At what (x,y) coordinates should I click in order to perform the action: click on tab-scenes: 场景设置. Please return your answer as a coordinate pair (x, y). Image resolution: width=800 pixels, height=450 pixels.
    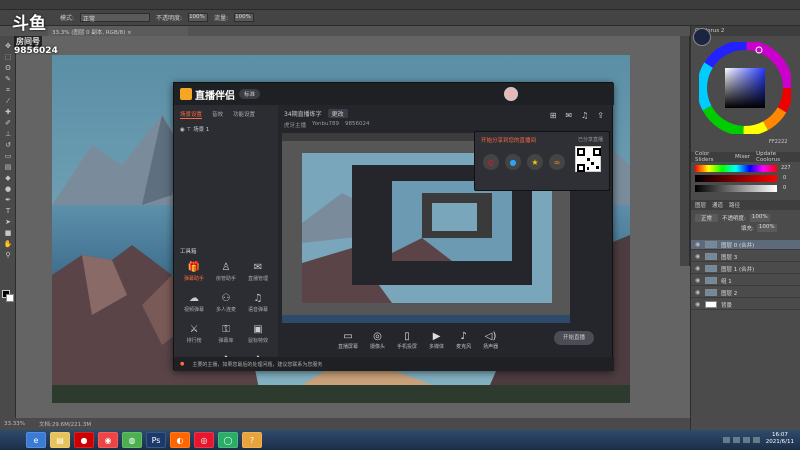
    Looking at the image, I should click on (191, 114).